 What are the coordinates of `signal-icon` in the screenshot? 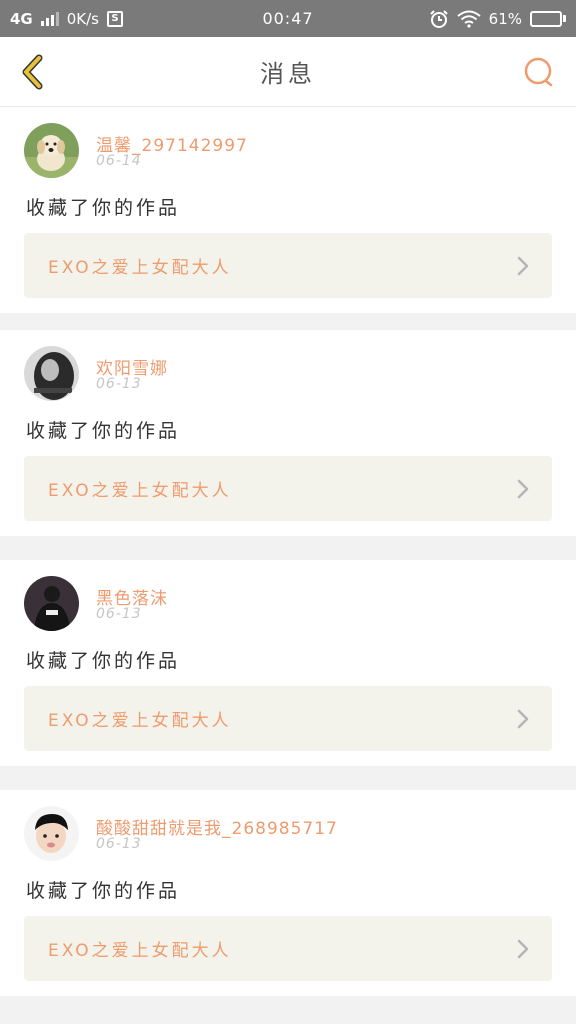 It's located at (49, 18).